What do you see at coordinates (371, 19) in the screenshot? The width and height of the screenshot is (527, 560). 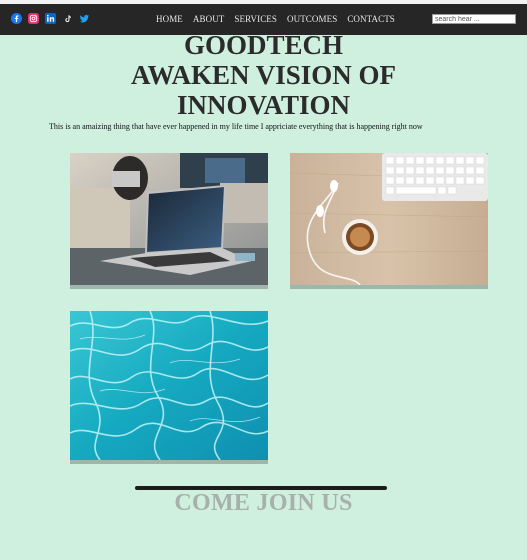 I see `nav-contacts-link: CONTACTS` at bounding box center [371, 19].